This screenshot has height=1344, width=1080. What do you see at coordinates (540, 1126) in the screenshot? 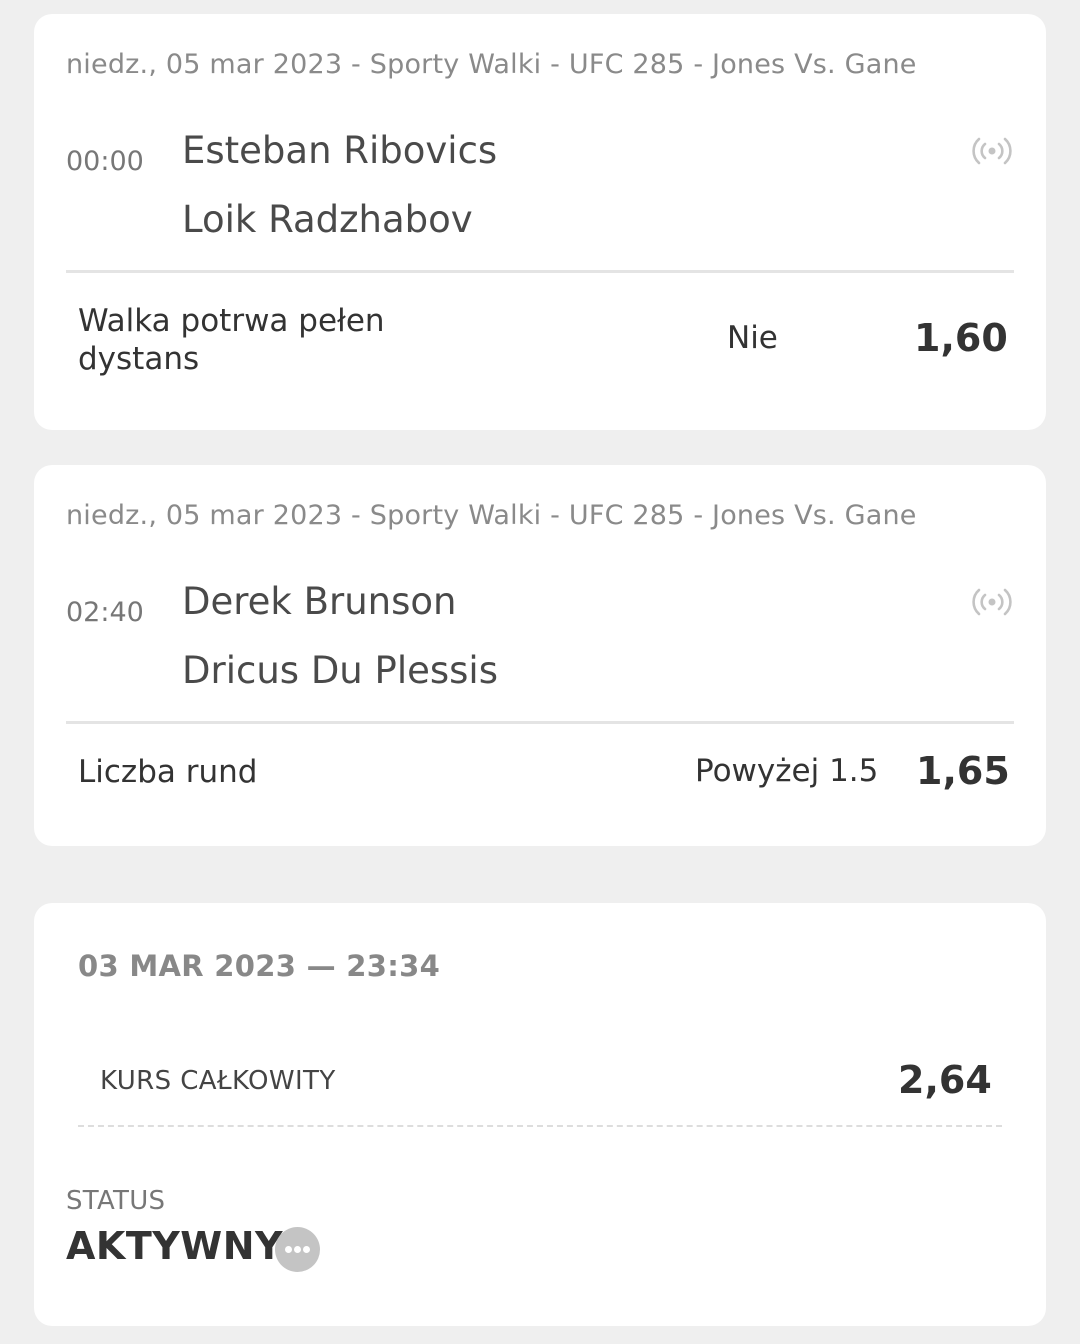
I see `dashed-divider` at bounding box center [540, 1126].